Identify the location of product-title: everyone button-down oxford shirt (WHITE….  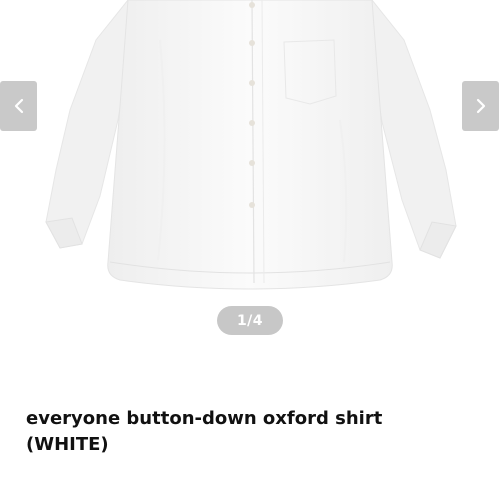
(256, 432).